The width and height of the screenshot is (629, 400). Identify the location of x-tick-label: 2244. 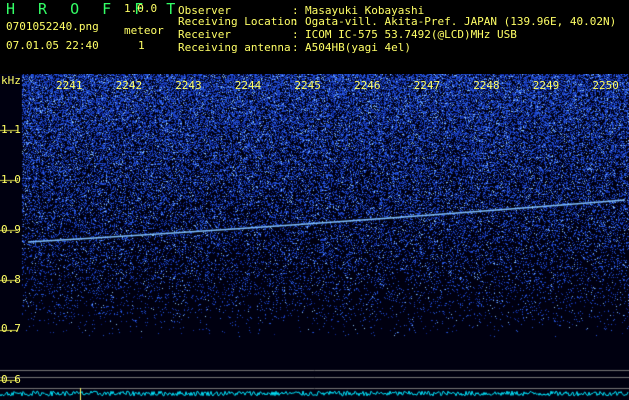
(248, 85).